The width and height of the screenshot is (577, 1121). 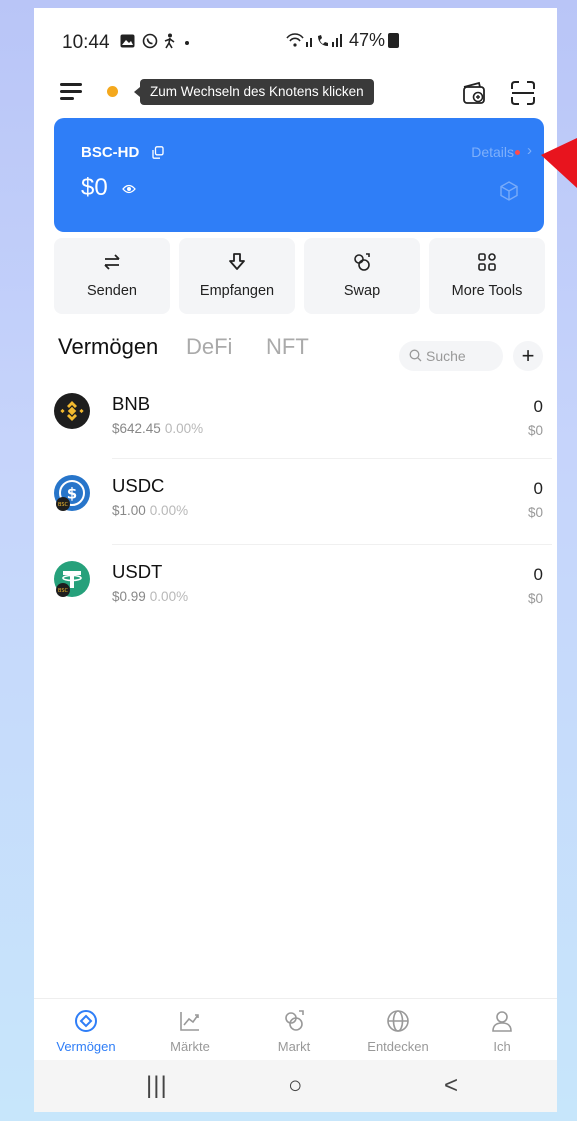 I want to click on details-link: Details, so click(x=492, y=152).